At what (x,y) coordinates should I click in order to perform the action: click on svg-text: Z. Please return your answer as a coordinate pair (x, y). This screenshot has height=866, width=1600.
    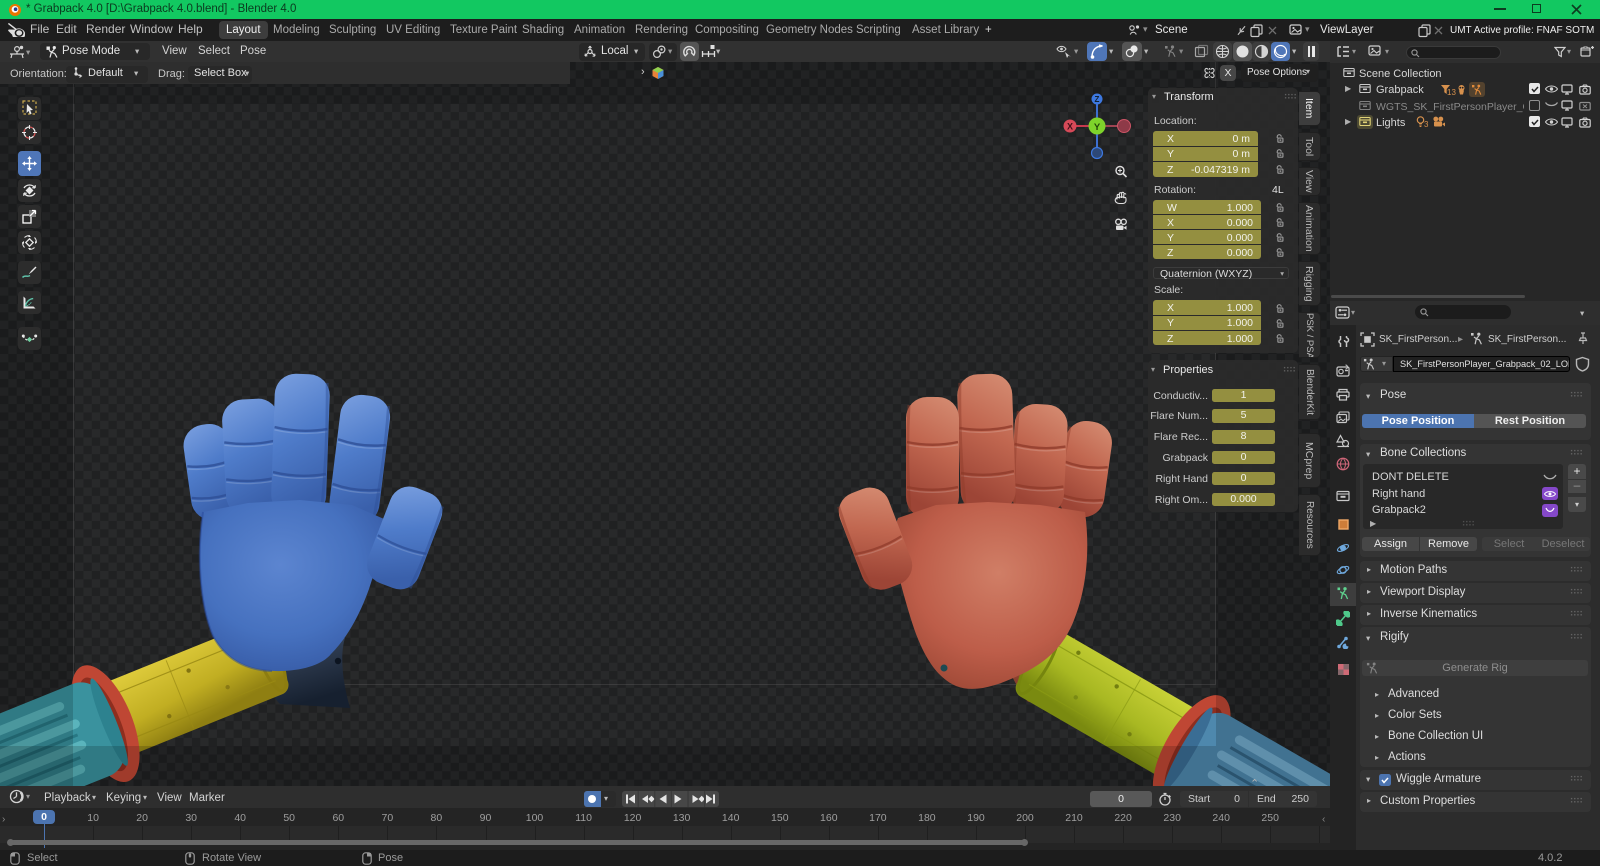
    Looking at the image, I should click on (1097, 99).